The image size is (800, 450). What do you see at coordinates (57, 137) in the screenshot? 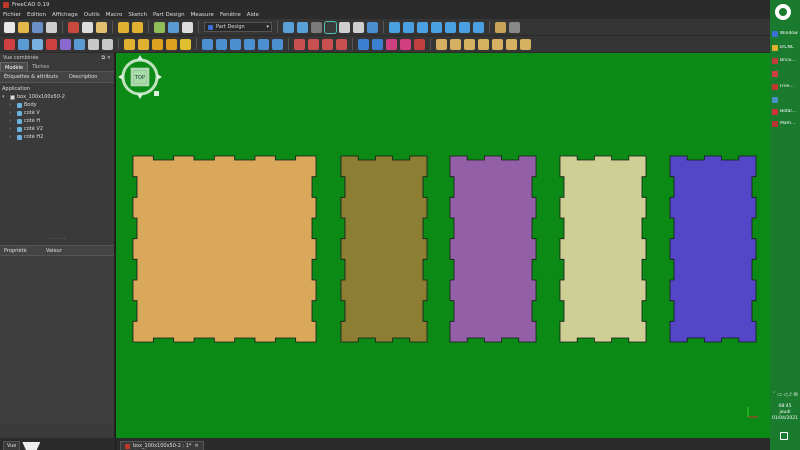
I see `tree-item-cote-h2: › coté H2` at bounding box center [57, 137].